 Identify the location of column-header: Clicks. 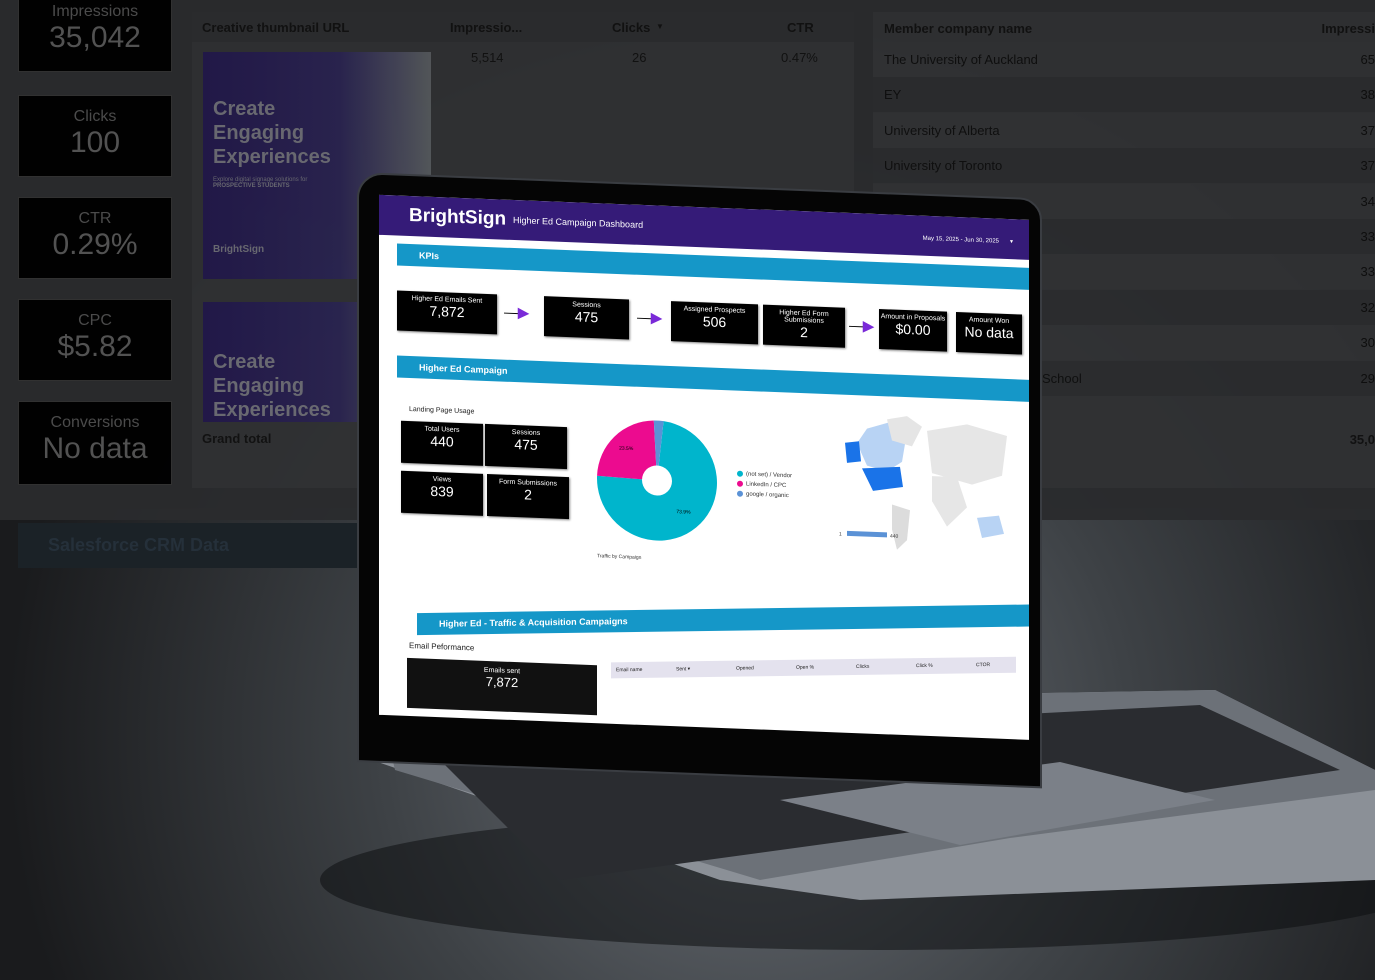
(862, 667).